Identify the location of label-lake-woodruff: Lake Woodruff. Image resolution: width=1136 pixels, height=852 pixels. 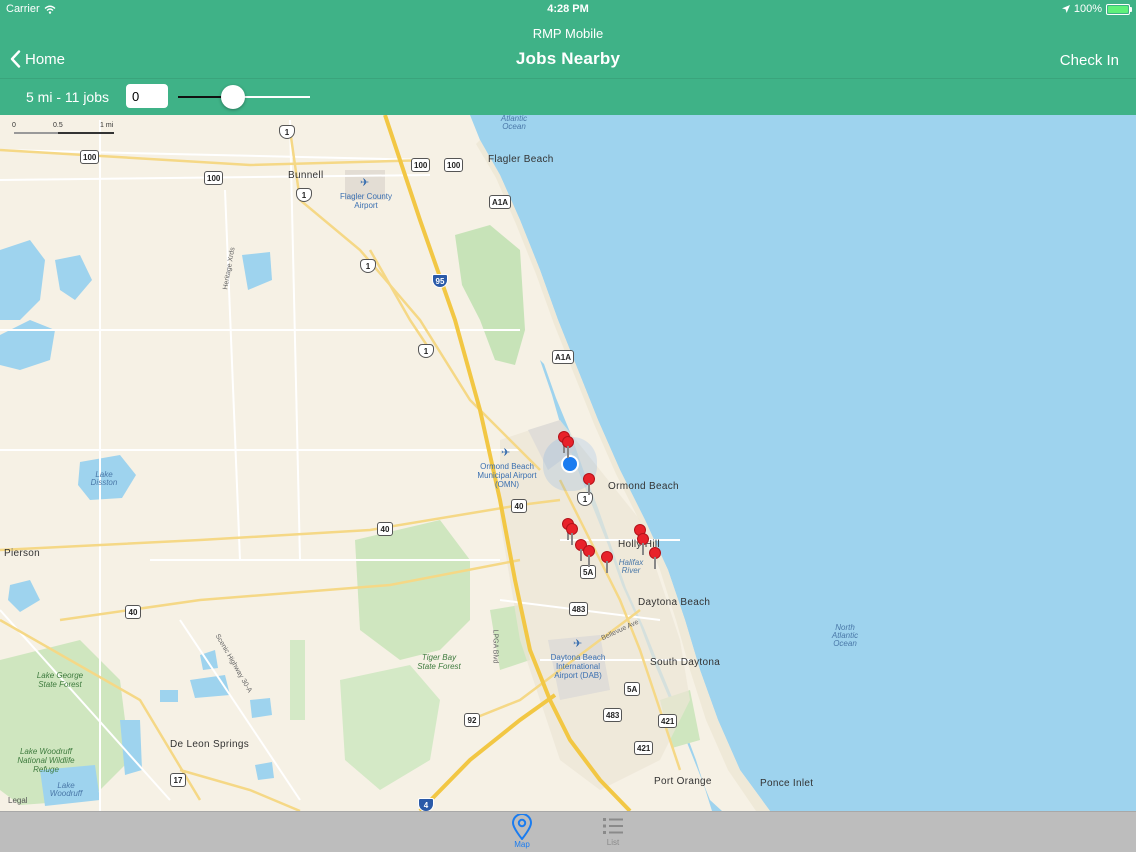
(66, 789).